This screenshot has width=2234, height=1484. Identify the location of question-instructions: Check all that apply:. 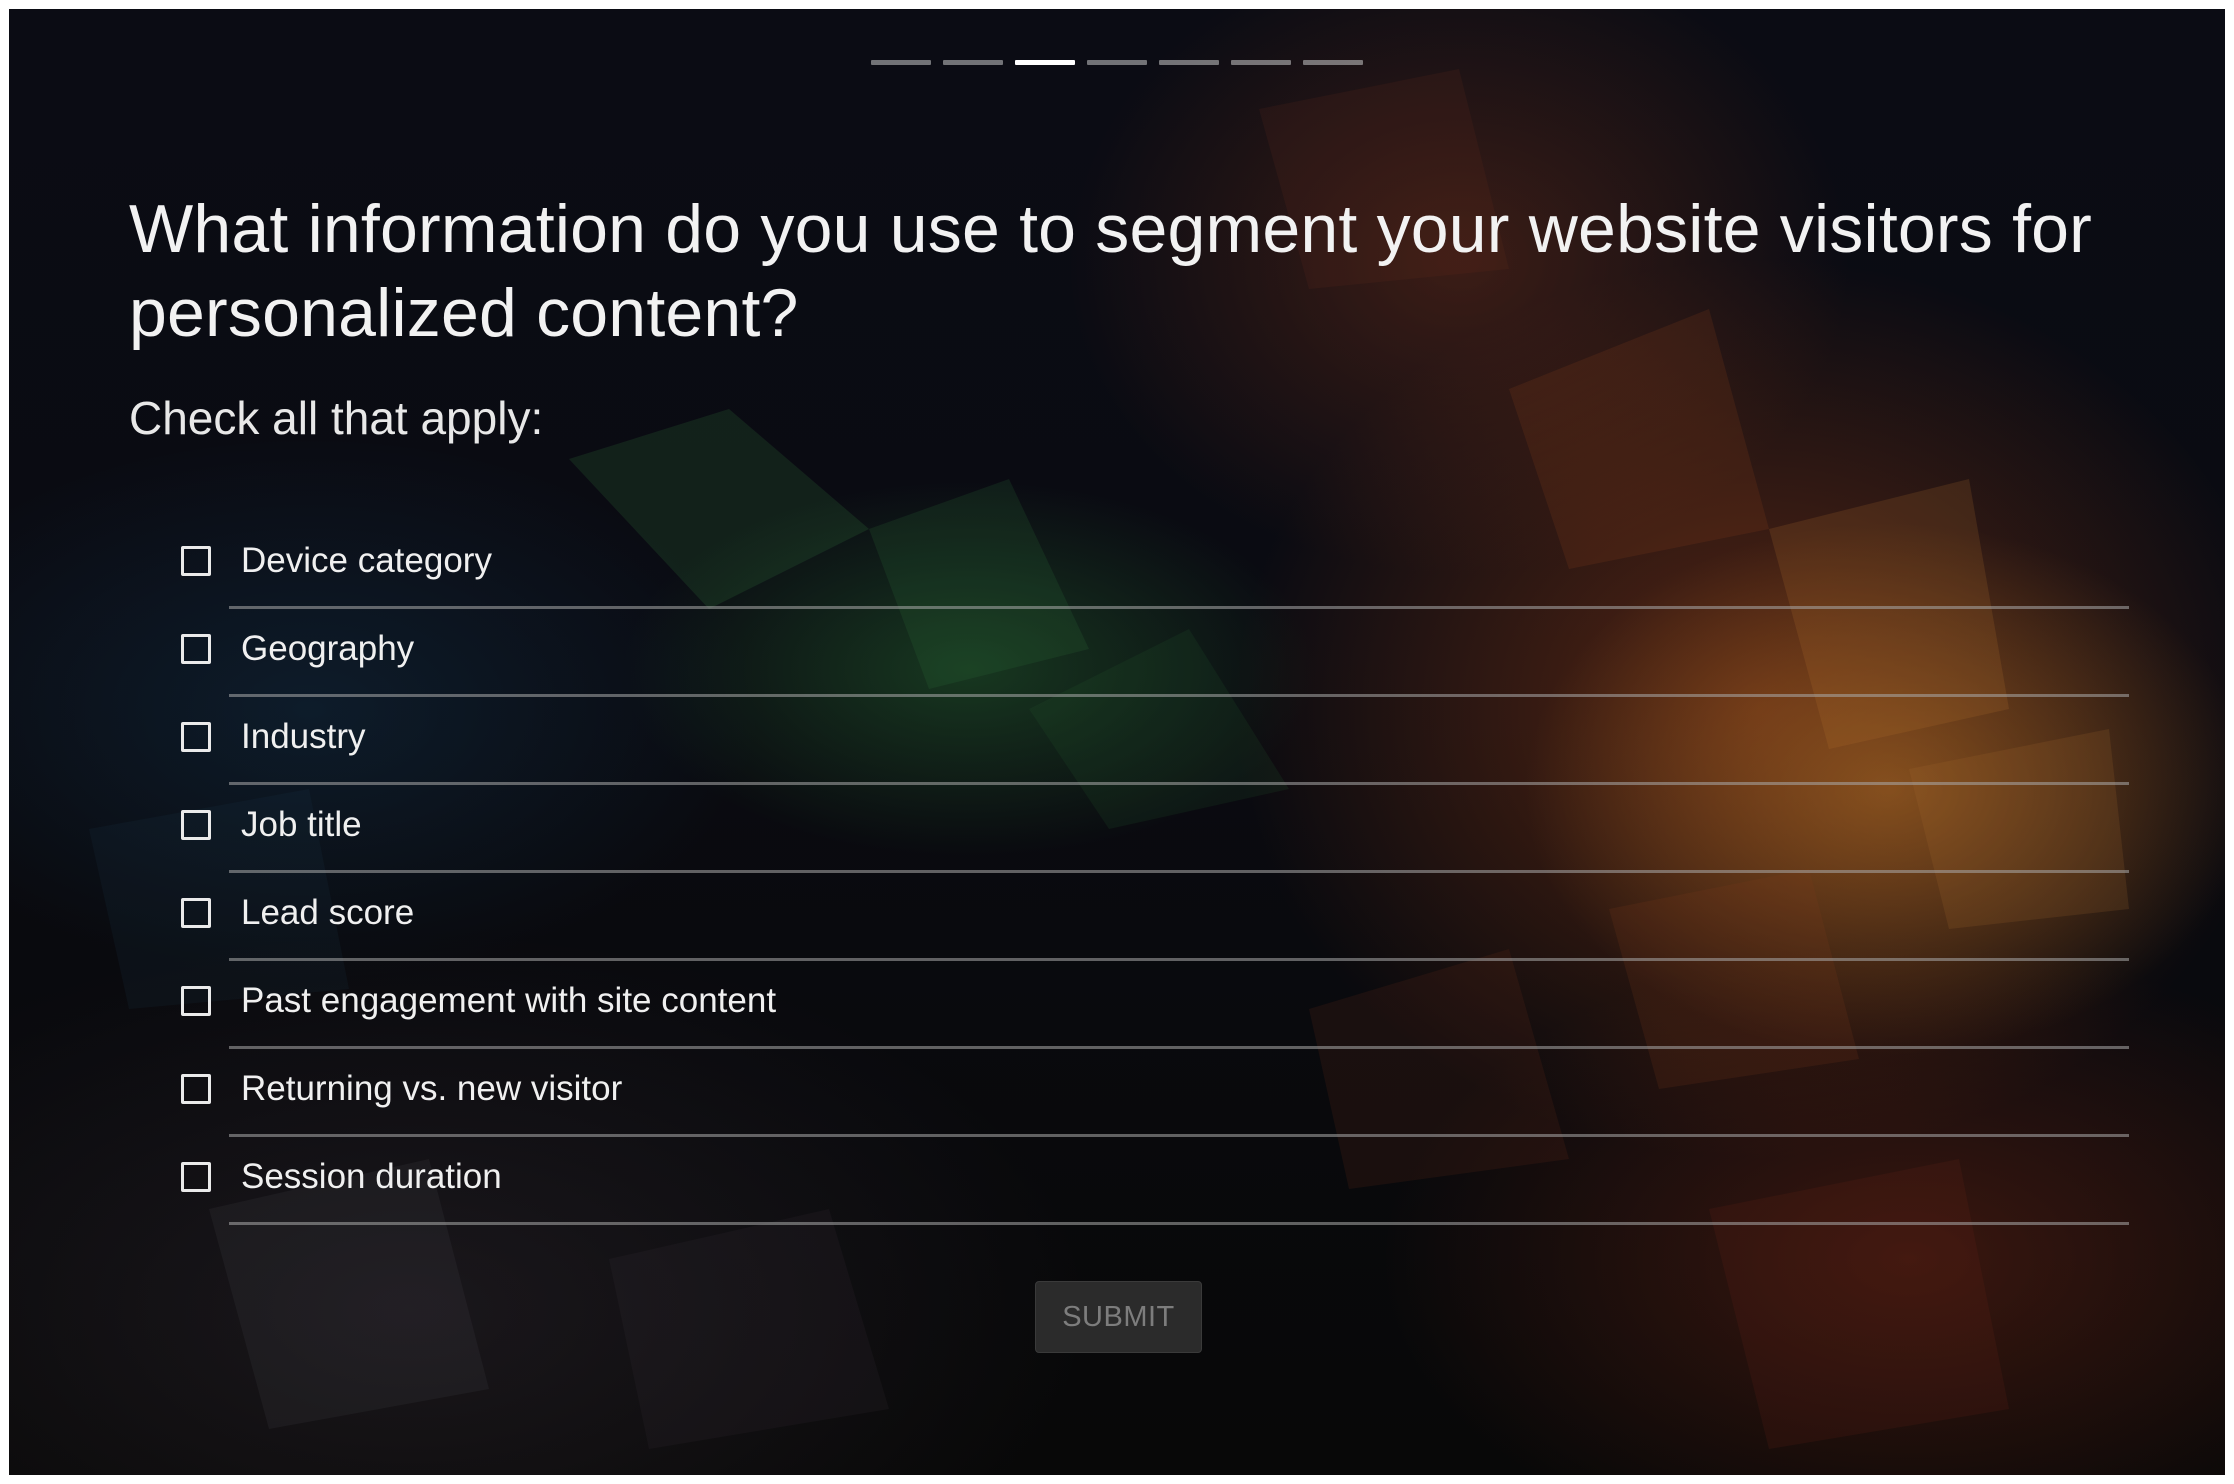
(336, 418).